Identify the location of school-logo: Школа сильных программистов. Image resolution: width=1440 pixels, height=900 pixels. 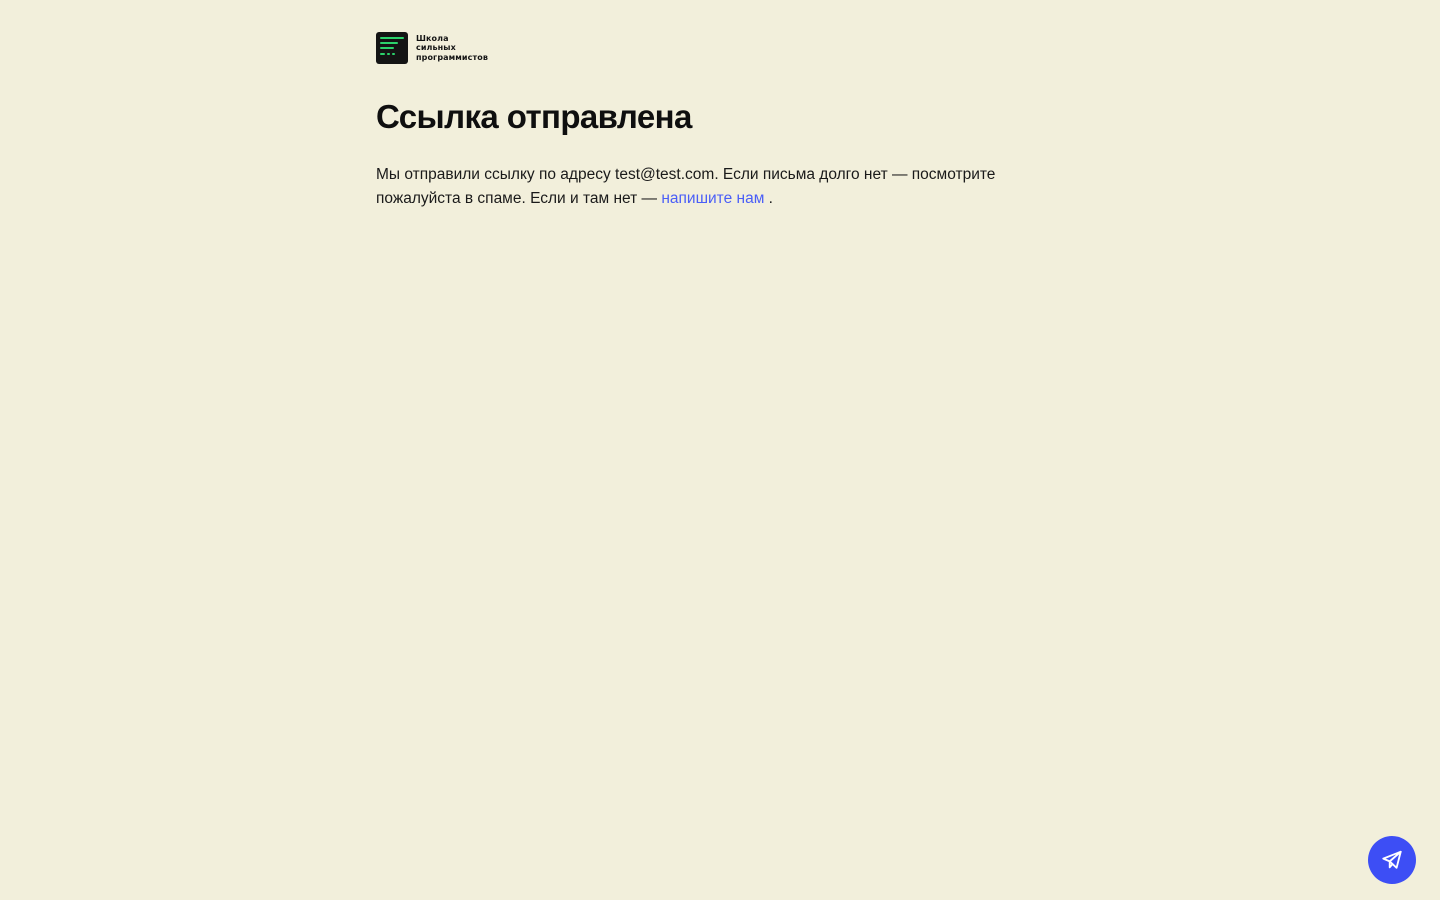
(720, 48).